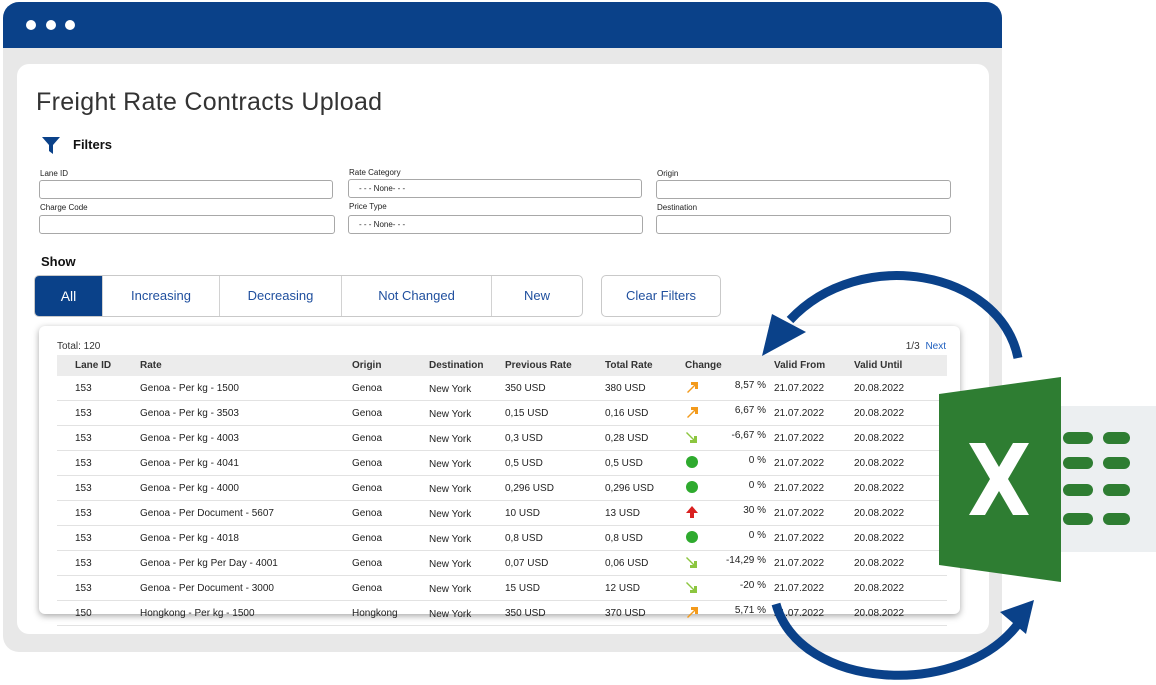 This screenshot has height=685, width=1156. Describe the element at coordinates (245, 413) in the screenshot. I see `cell-rate: Genoa - Per kg - 3503` at that location.